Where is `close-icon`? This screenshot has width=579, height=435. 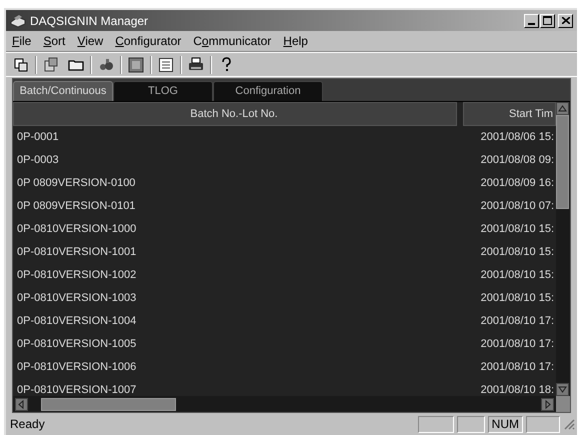
close-icon is located at coordinates (566, 20).